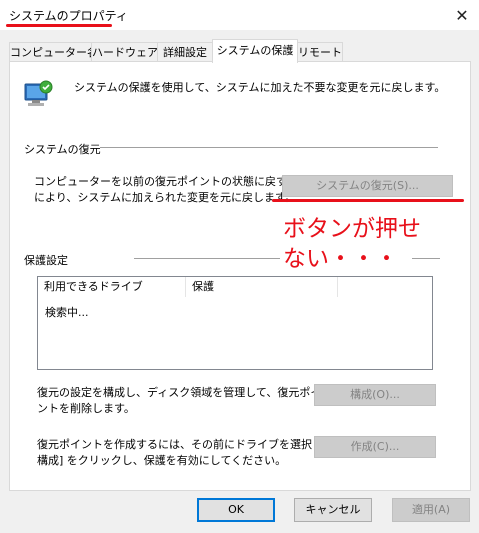 The image size is (479, 533). Describe the element at coordinates (333, 510) in the screenshot. I see `cancel-button: キャンセル` at that location.